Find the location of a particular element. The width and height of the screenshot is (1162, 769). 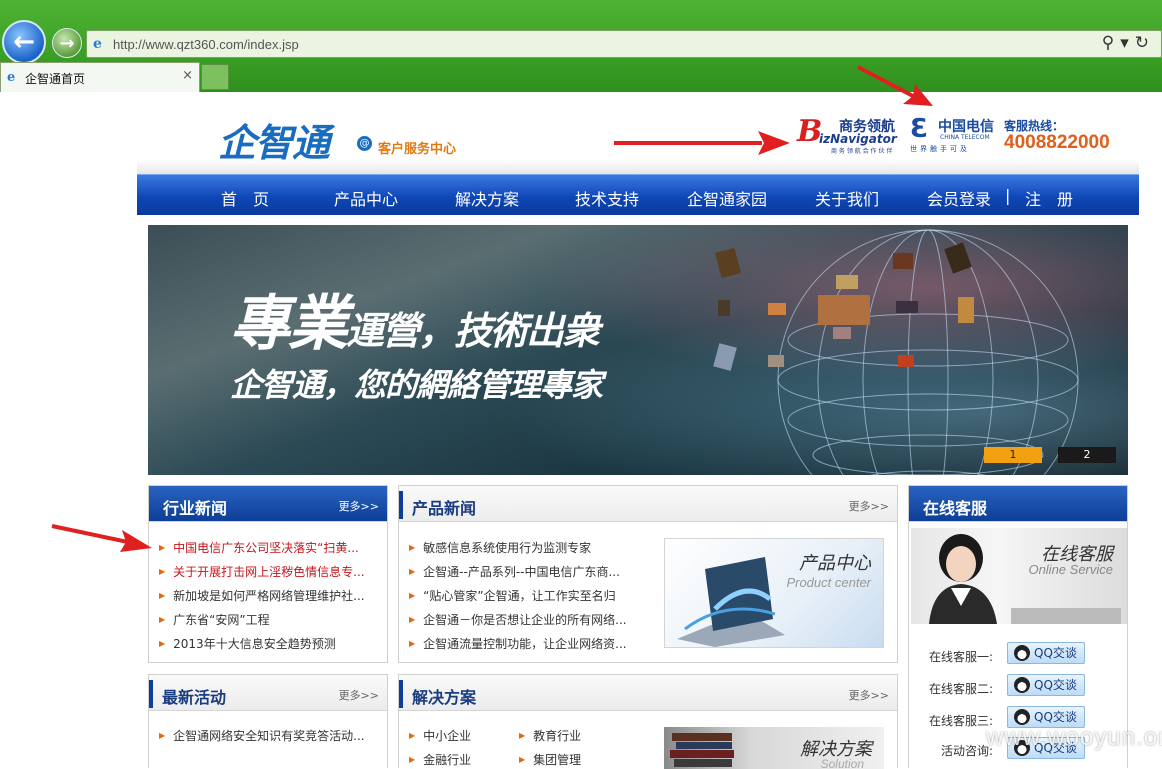

list-item-text: 2013年十大信息安全趋势预测 is located at coordinates (254, 644).